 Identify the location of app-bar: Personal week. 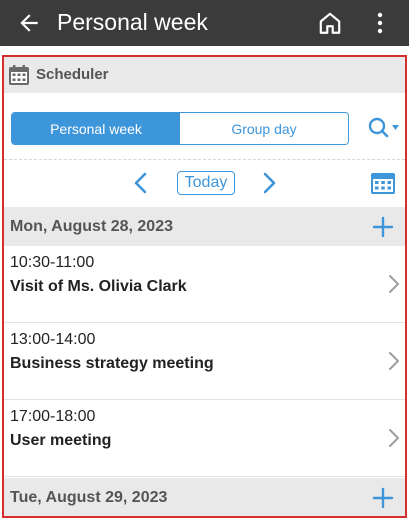
(204, 23).